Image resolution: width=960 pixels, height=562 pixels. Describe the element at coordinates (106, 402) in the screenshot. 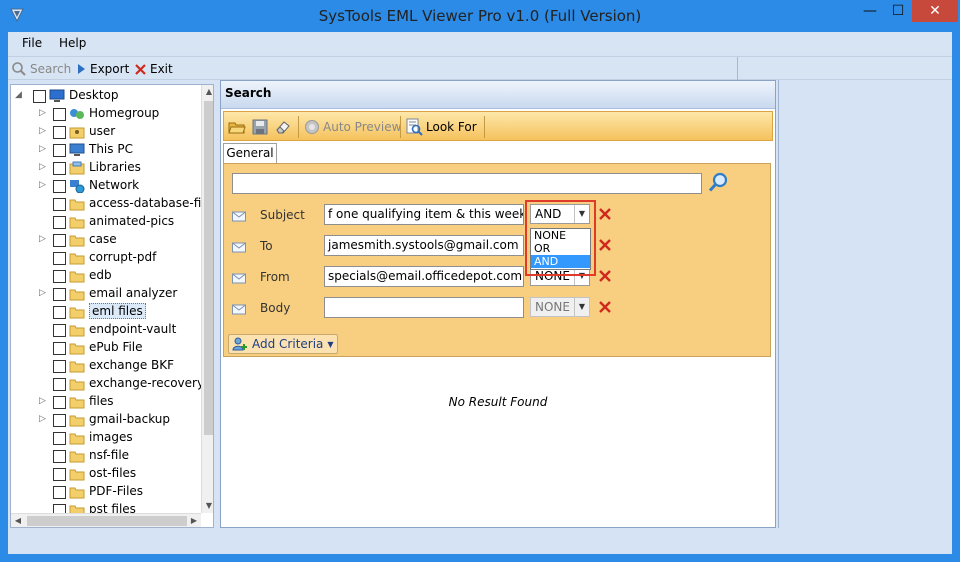

I see `tree-item: ▷ files` at that location.